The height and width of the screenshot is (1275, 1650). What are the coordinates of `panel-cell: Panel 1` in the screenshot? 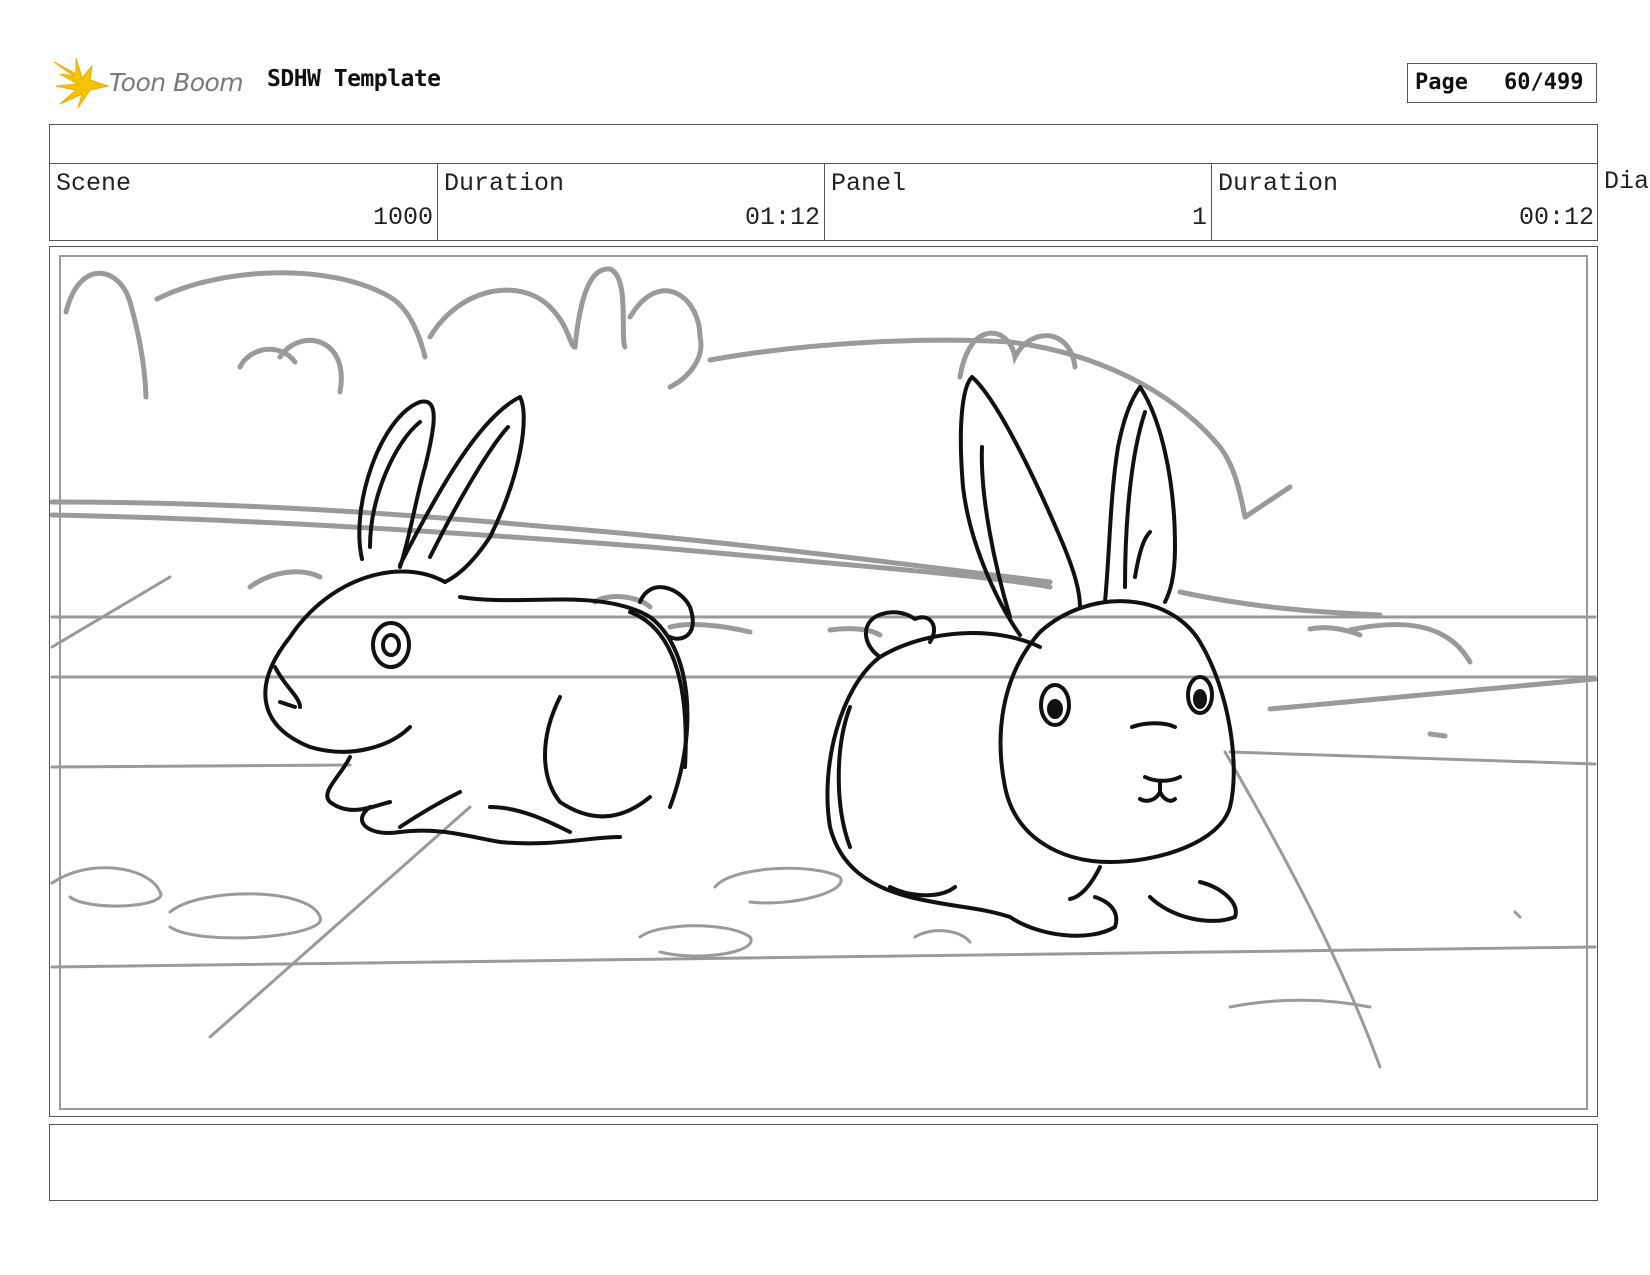 It's located at (1017, 202).